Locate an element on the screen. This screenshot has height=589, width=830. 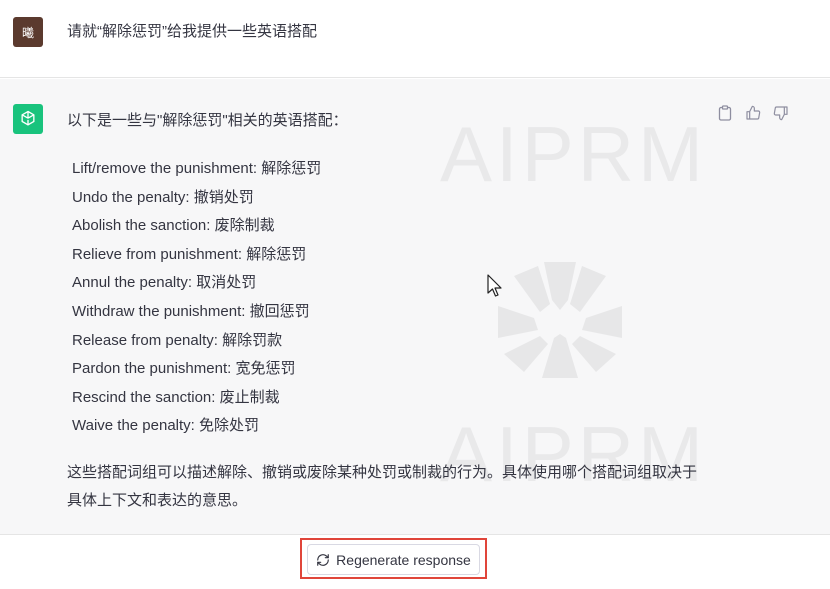
user-avatar: 曦 is located at coordinates (28, 32).